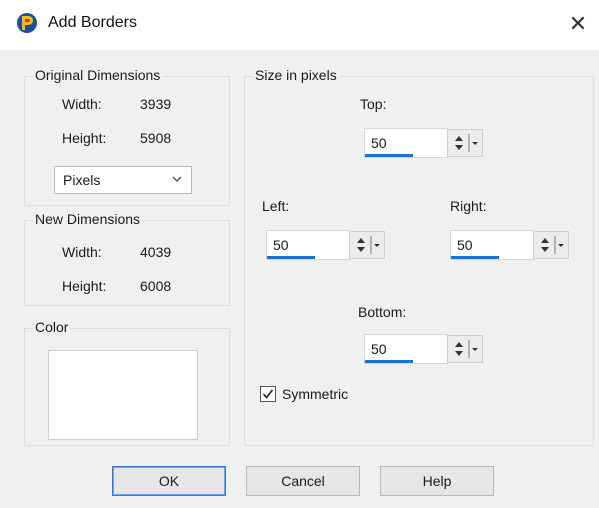 The image size is (599, 508). I want to click on right-value: 50, so click(465, 245).